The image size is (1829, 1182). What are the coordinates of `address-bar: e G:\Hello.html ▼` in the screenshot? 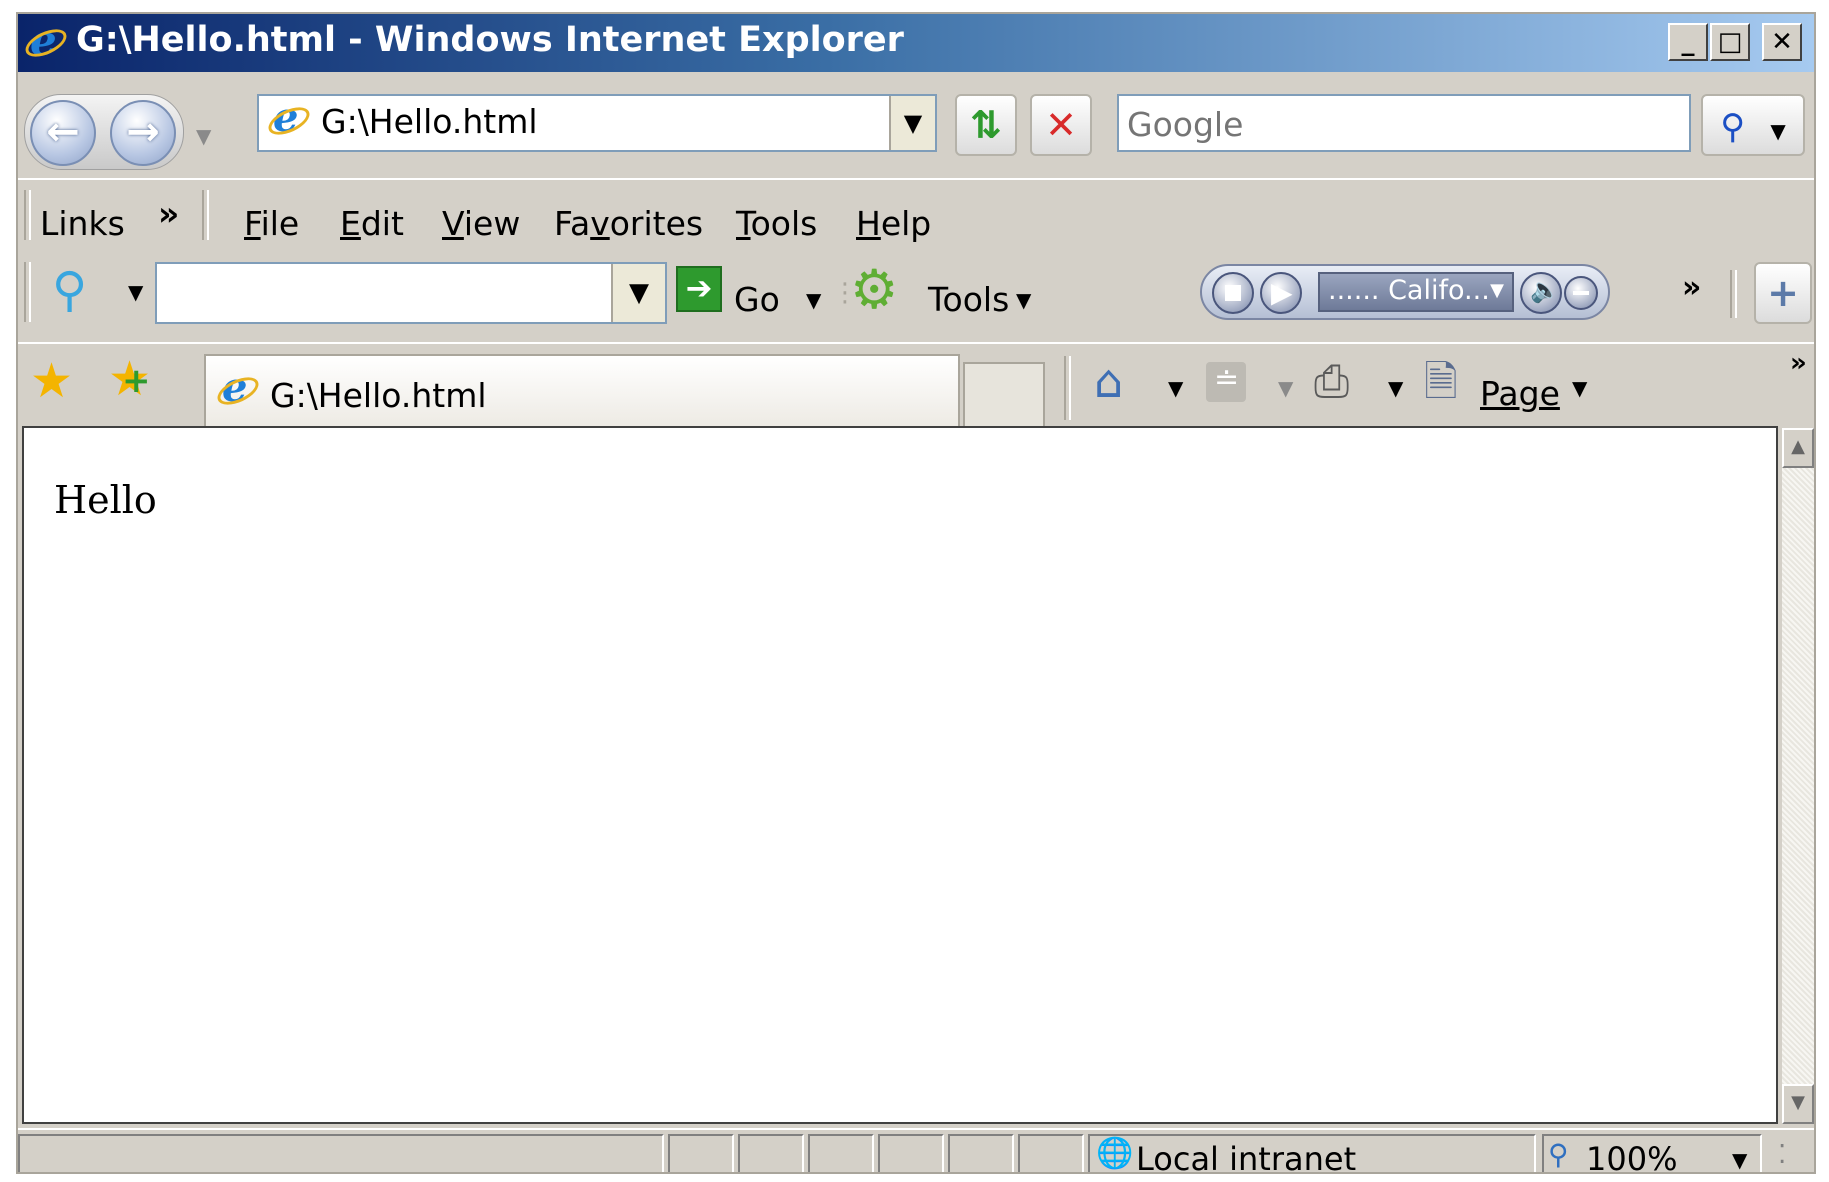 It's located at (597, 123).